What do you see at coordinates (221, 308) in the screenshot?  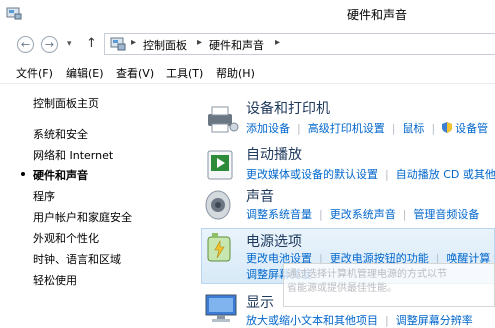 I see `display-monitor-icon` at bounding box center [221, 308].